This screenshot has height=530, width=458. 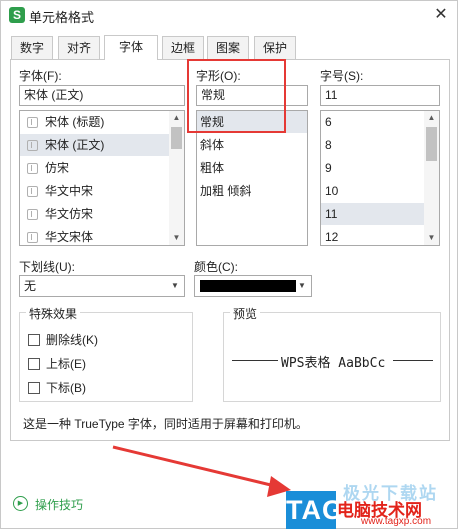 What do you see at coordinates (396, 521) in the screenshot?
I see `watermark-url: www.tagxp.com` at bounding box center [396, 521].